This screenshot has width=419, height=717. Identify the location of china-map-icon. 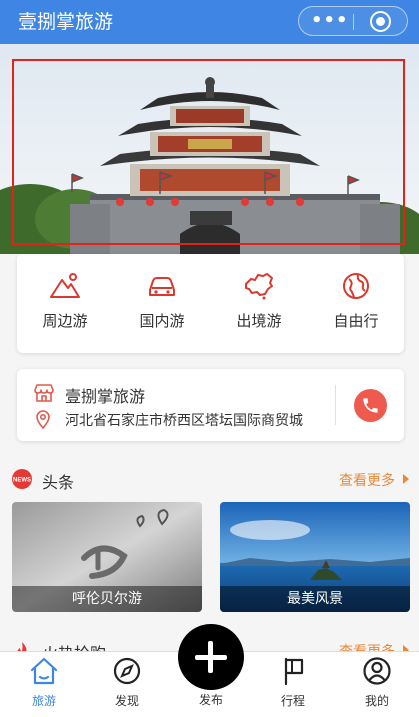
(259, 286).